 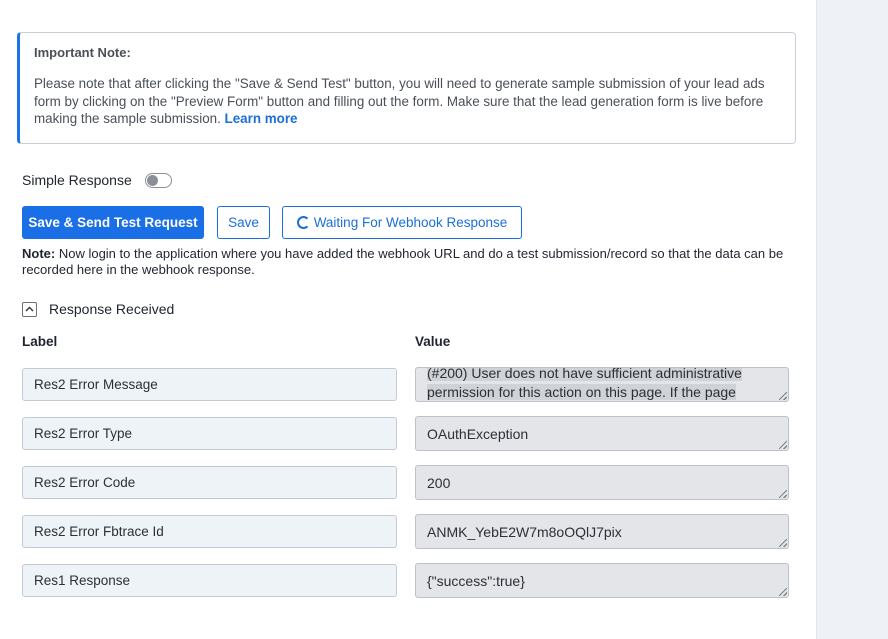 I want to click on value-field: 200, so click(x=602, y=482).